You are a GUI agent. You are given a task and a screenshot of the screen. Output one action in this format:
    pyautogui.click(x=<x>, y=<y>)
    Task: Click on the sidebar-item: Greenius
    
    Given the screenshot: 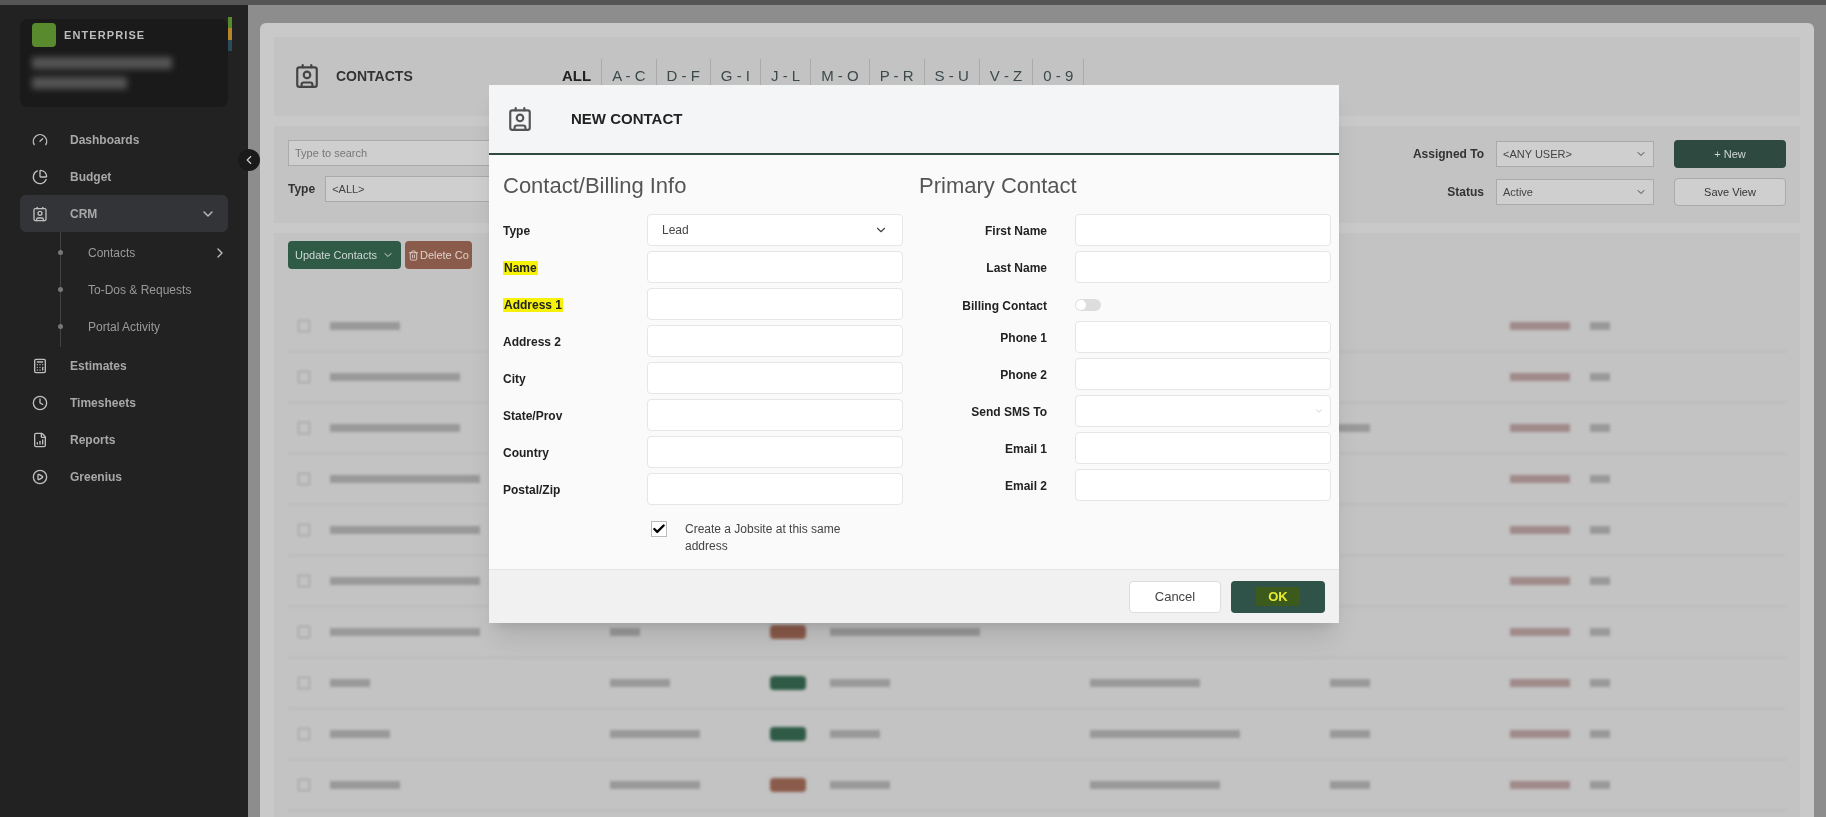 What is the action you would take?
    pyautogui.click(x=124, y=476)
    